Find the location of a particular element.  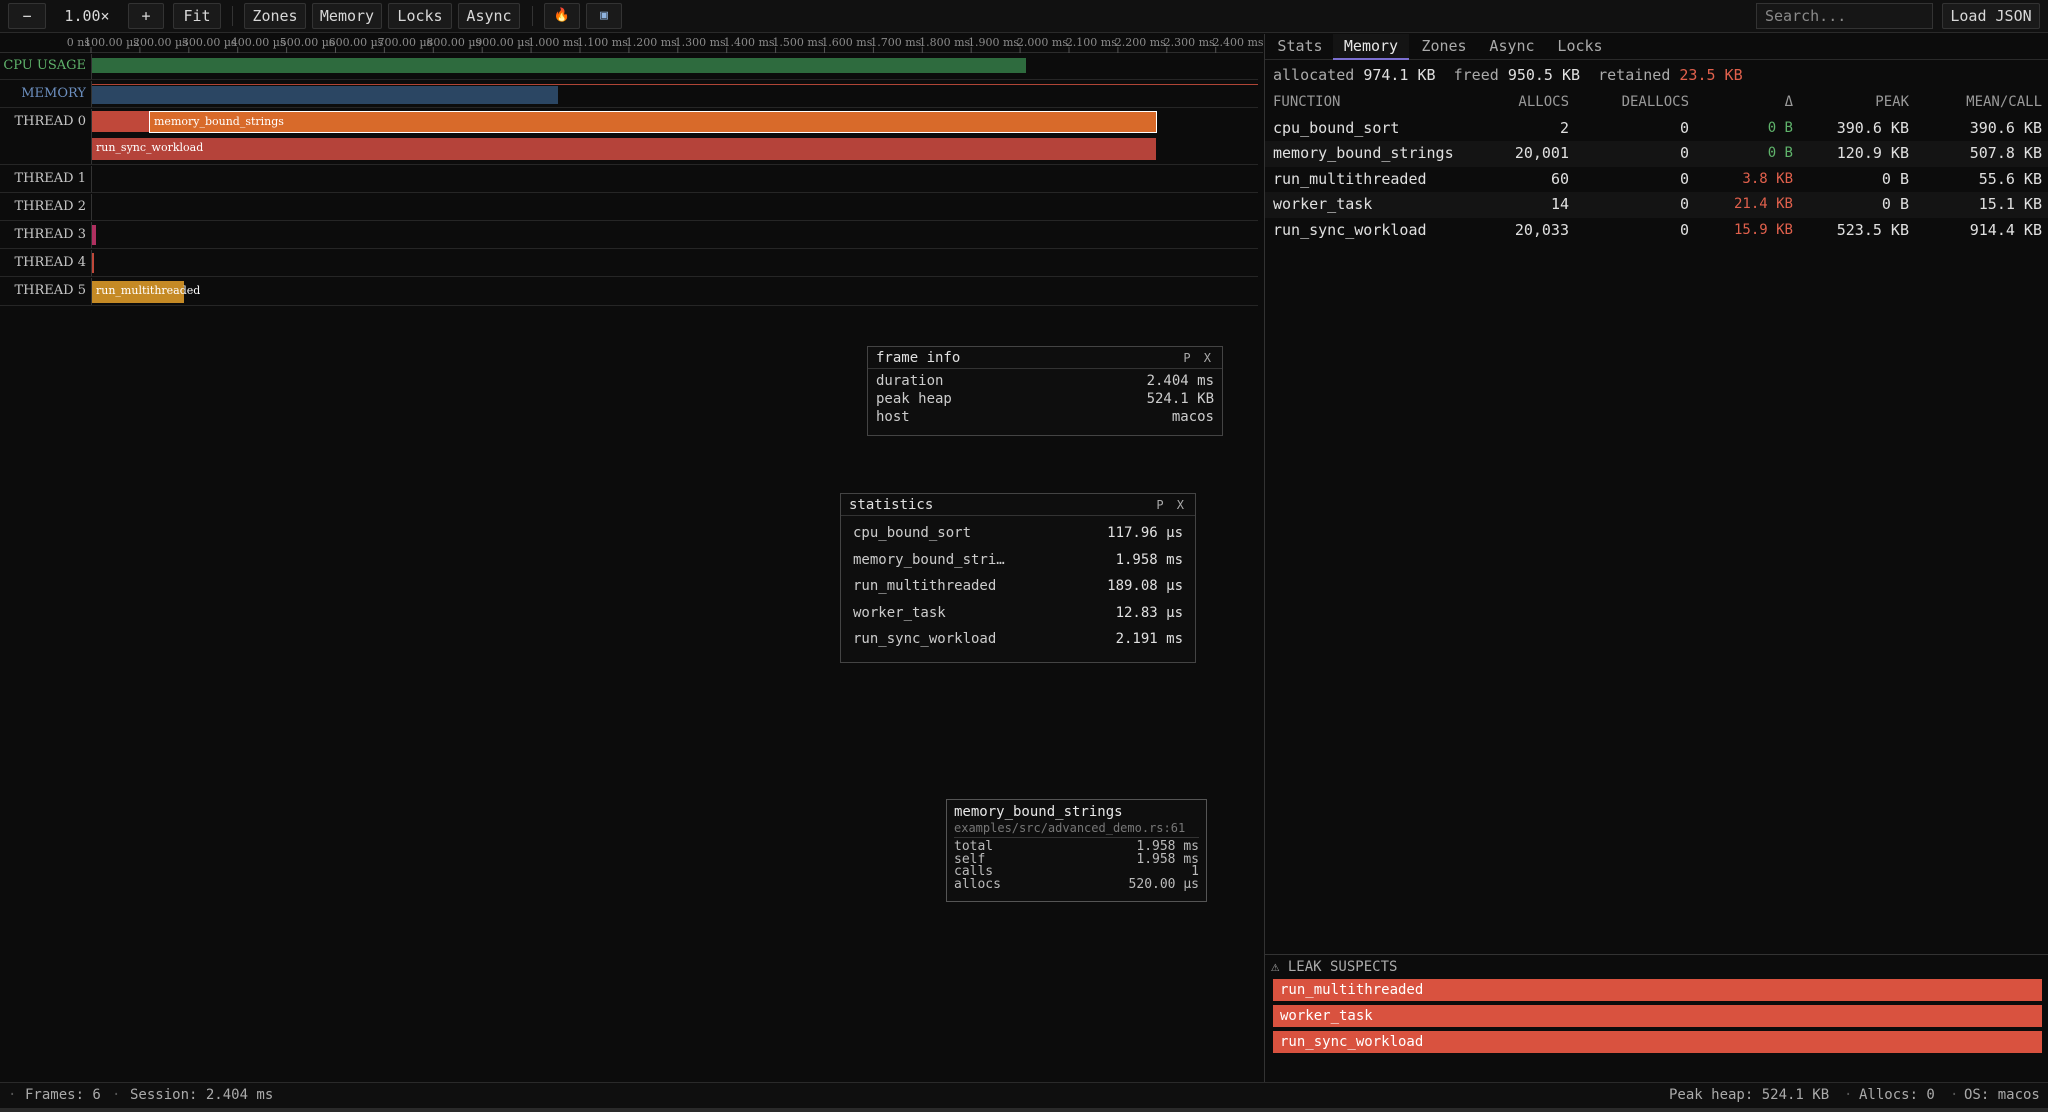

cell-delta: 0 B is located at coordinates (1780, 153).